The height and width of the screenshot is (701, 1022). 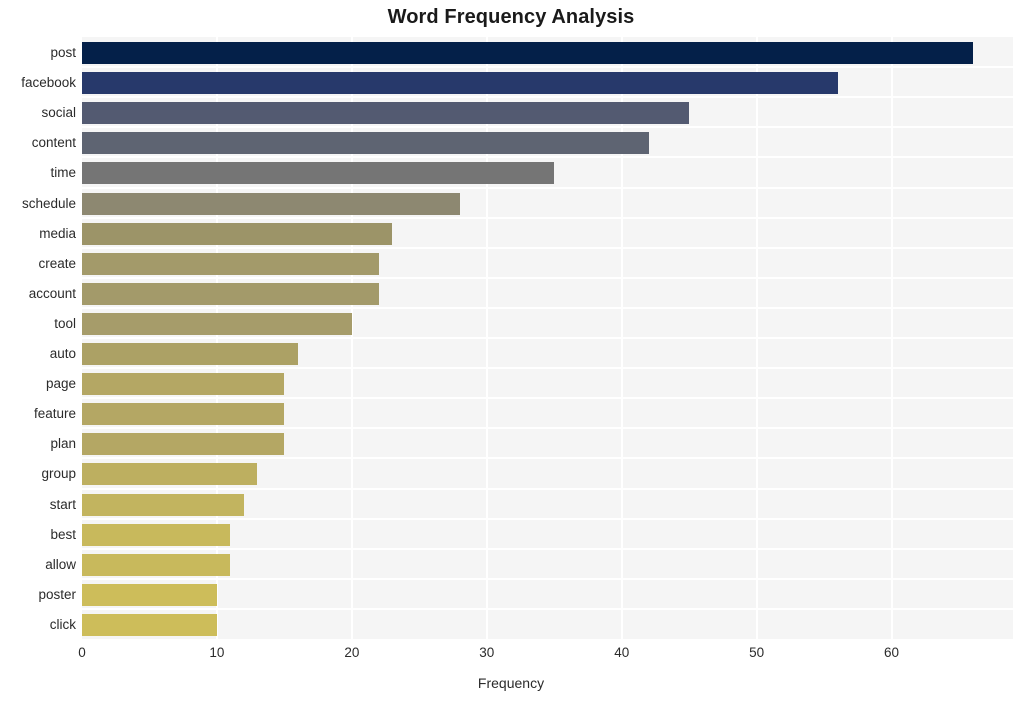 What do you see at coordinates (460, 83) in the screenshot?
I see `bar-facebook` at bounding box center [460, 83].